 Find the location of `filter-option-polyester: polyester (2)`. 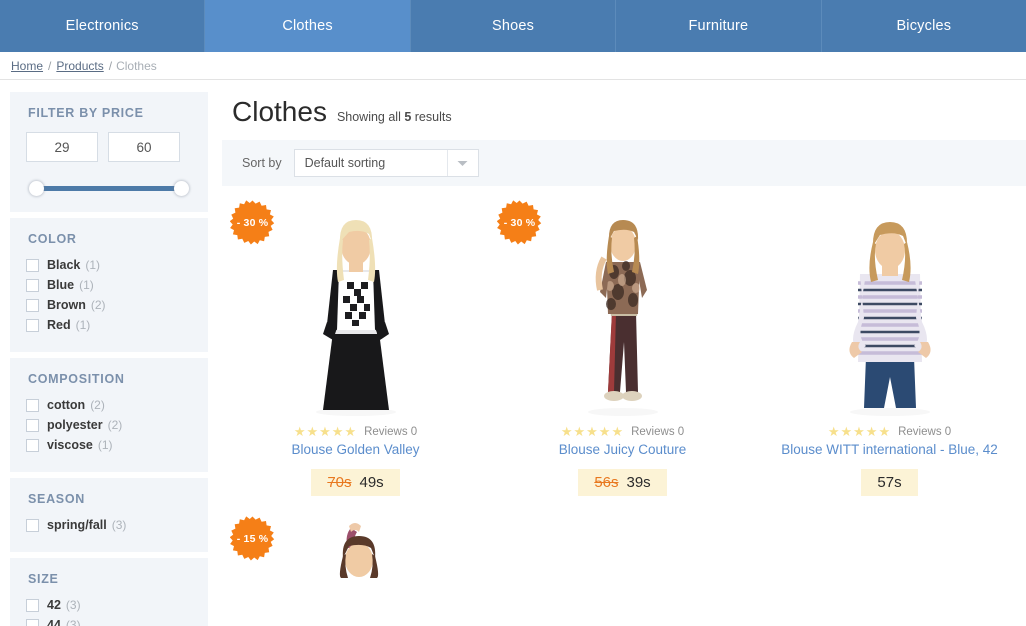

filter-option-polyester: polyester (2) is located at coordinates (109, 425).